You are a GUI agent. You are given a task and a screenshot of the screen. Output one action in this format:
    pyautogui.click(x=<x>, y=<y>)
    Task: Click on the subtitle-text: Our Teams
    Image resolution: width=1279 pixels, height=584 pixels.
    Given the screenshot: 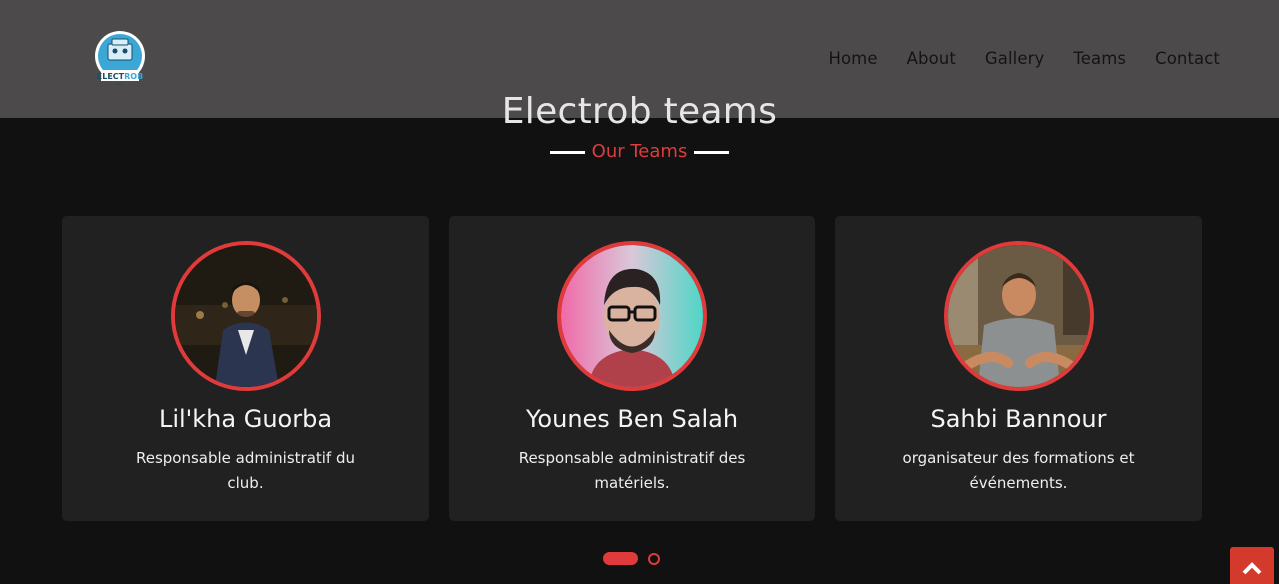 What is the action you would take?
    pyautogui.click(x=639, y=151)
    